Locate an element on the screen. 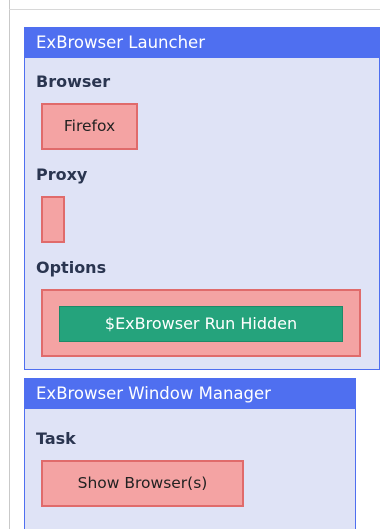 This screenshot has width=380, height=529. window-frame-top is located at coordinates (194, 9).